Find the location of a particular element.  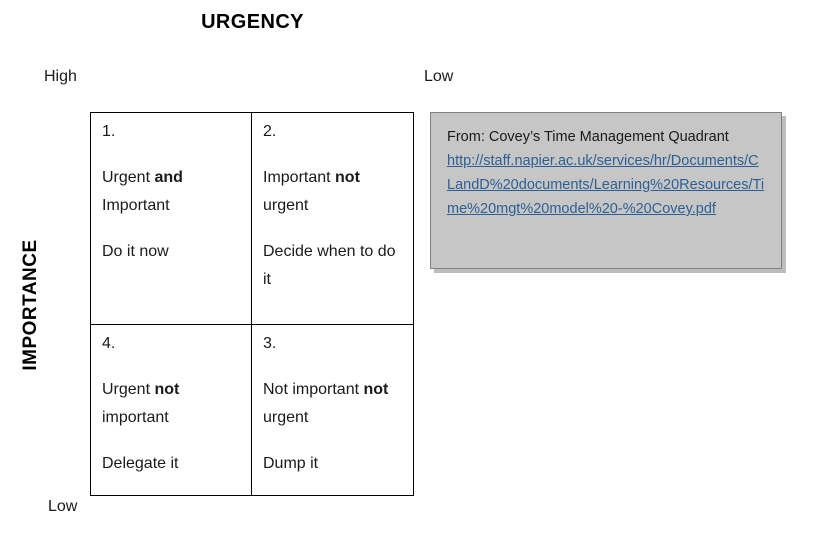

quadrant-description-emphasis: and is located at coordinates (168, 177).